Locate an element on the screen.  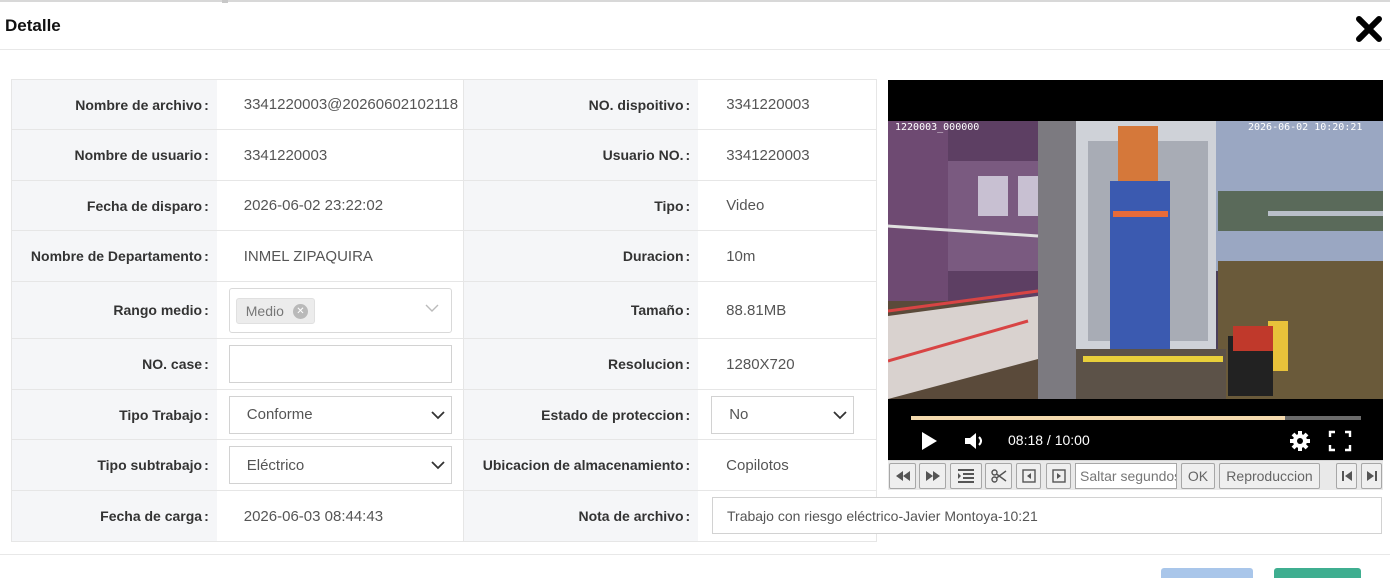
play-button is located at coordinates (929, 443).